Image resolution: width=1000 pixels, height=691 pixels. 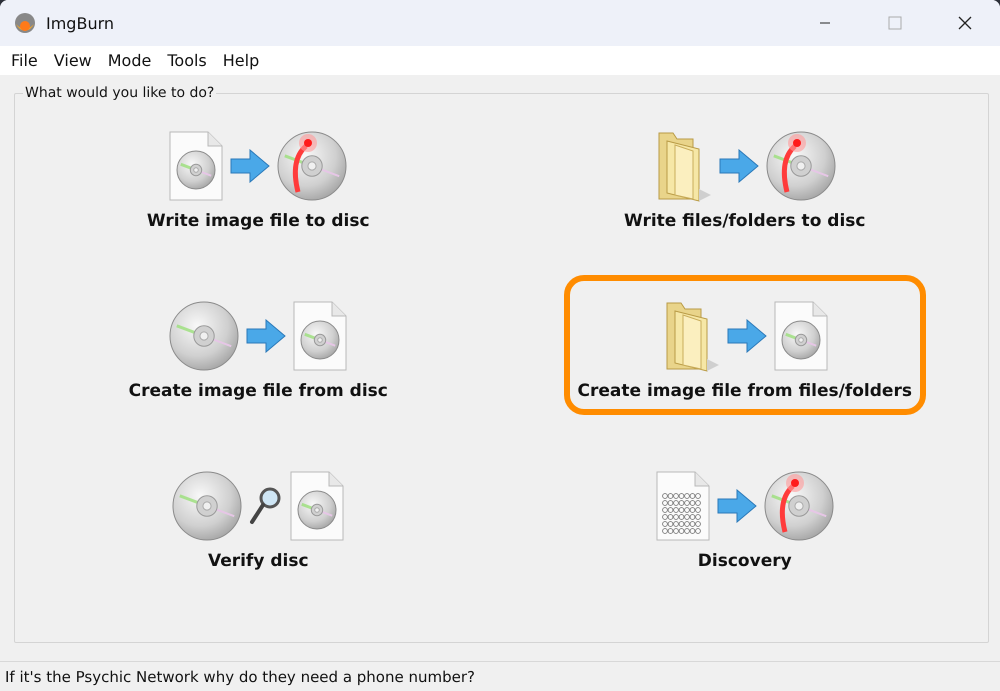 What do you see at coordinates (266, 506) in the screenshot?
I see `magnifier-icon` at bounding box center [266, 506].